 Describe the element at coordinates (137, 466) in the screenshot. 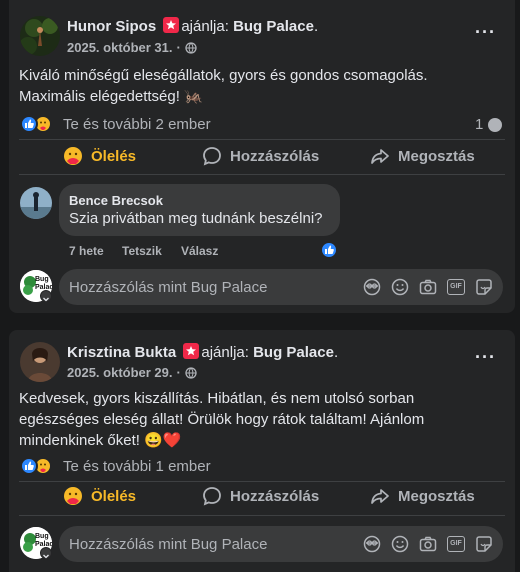

I see `reactions-summary: Te és további 1 ember` at that location.